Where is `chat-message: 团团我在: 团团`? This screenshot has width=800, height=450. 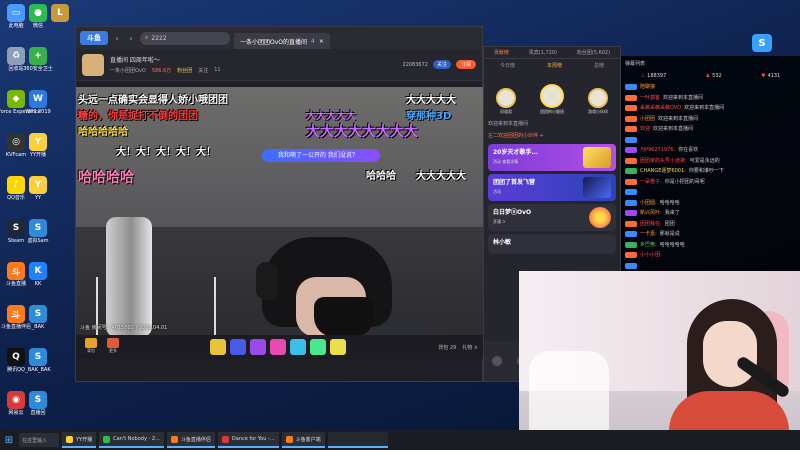 chat-message: 团团我在: 团团 is located at coordinates (710, 224).